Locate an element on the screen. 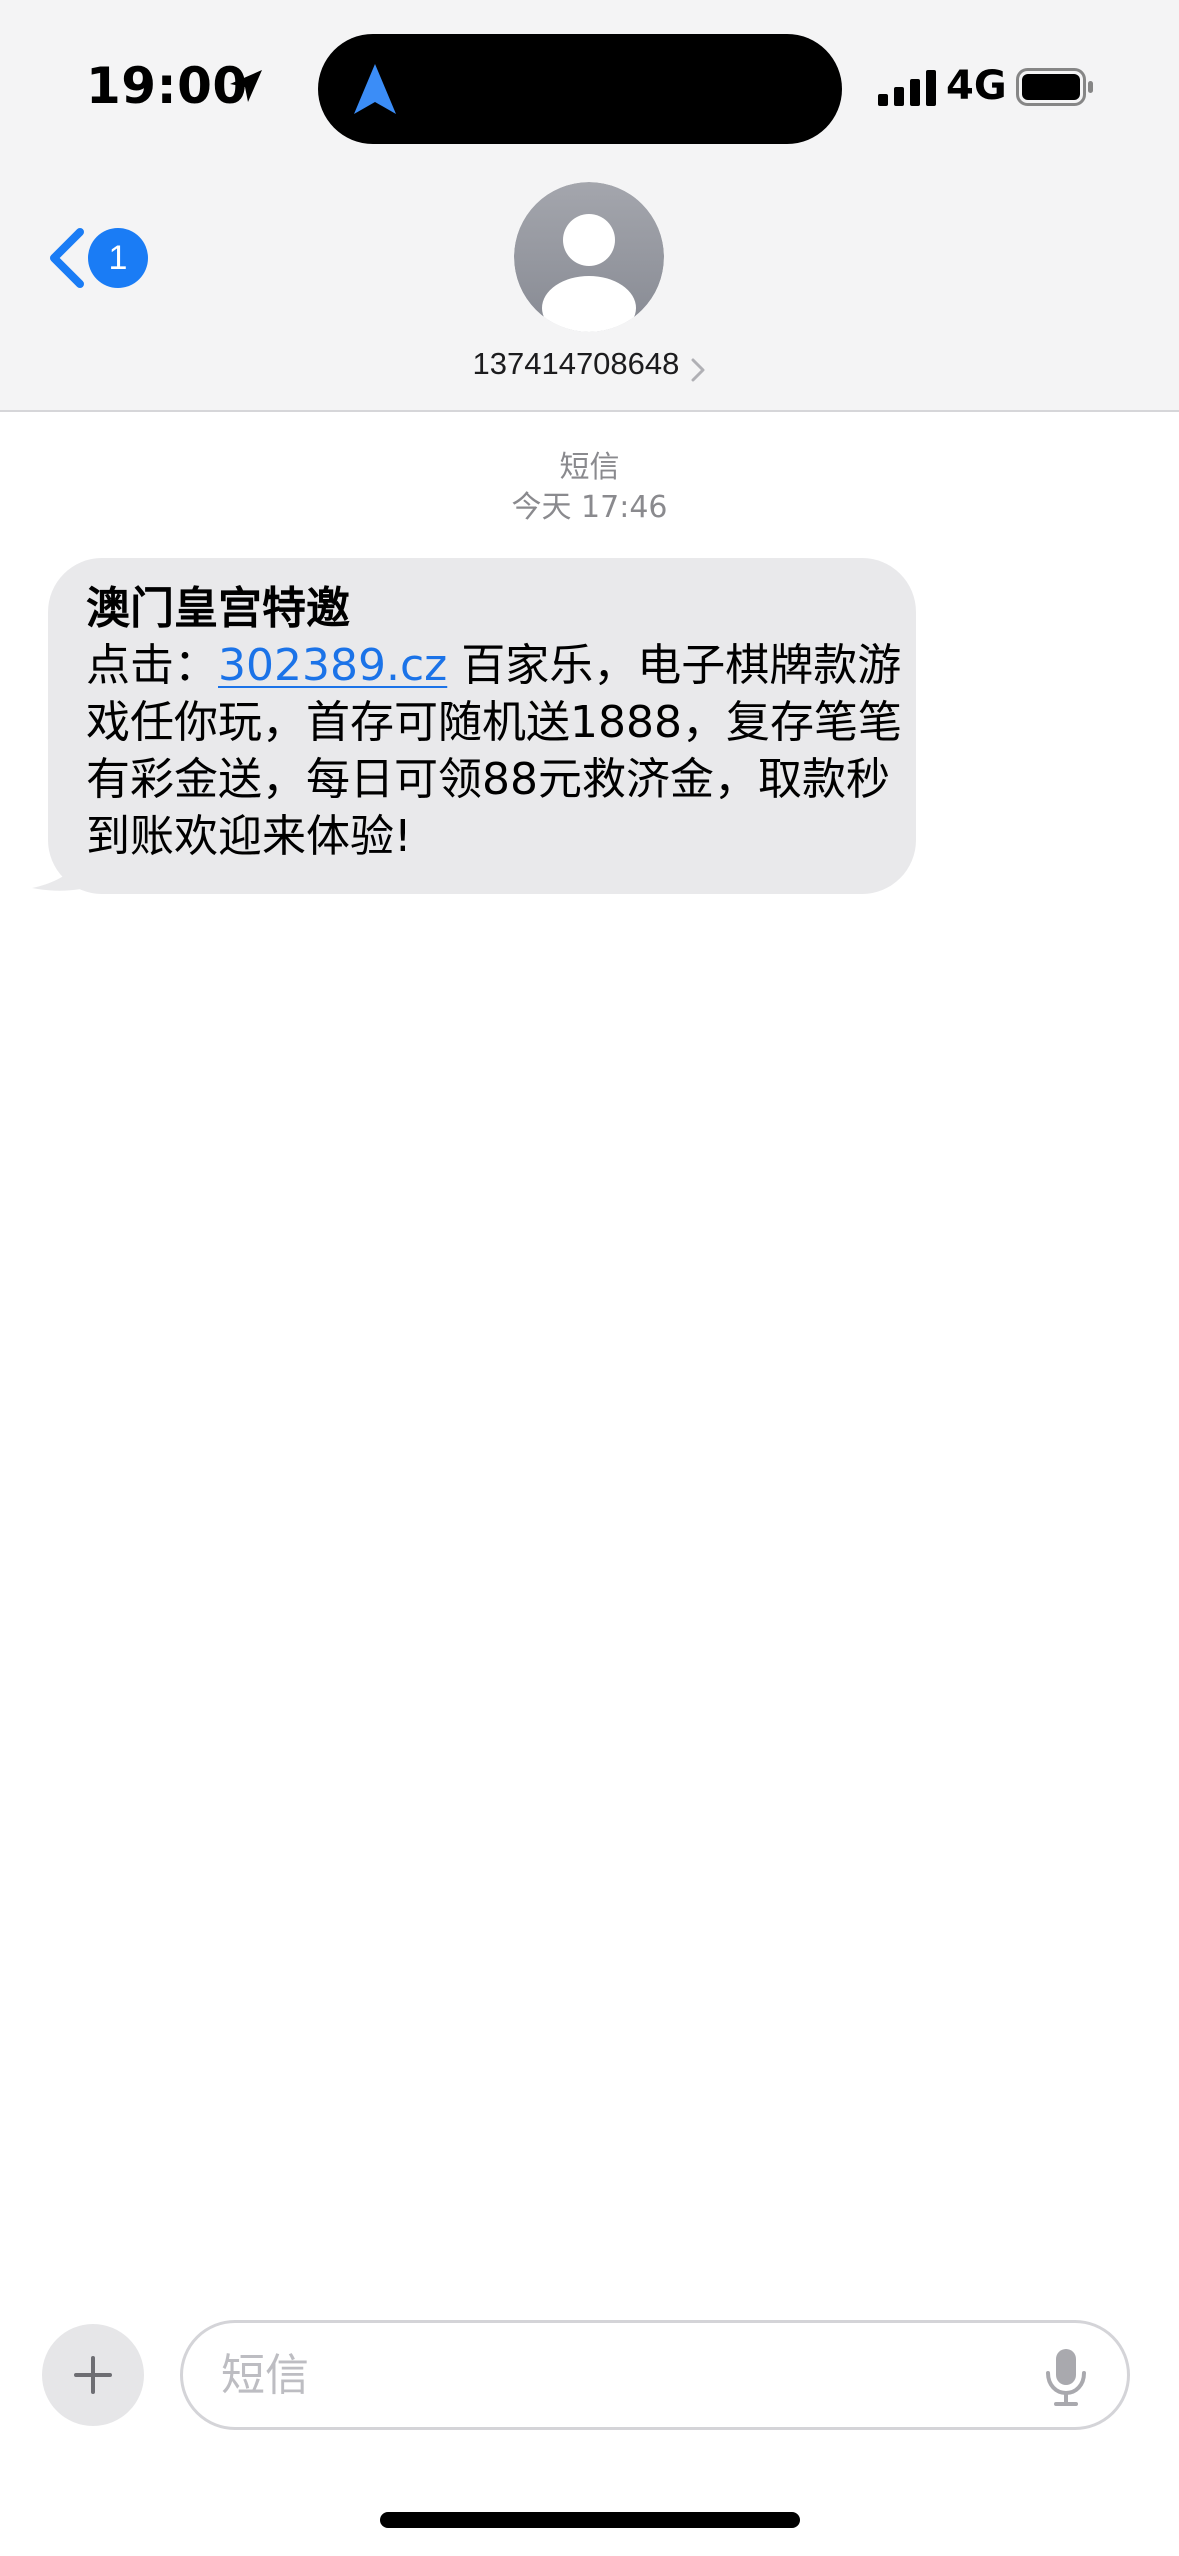 Image resolution: width=1179 pixels, height=2556 pixels. cellular-signal-icon is located at coordinates (907, 88).